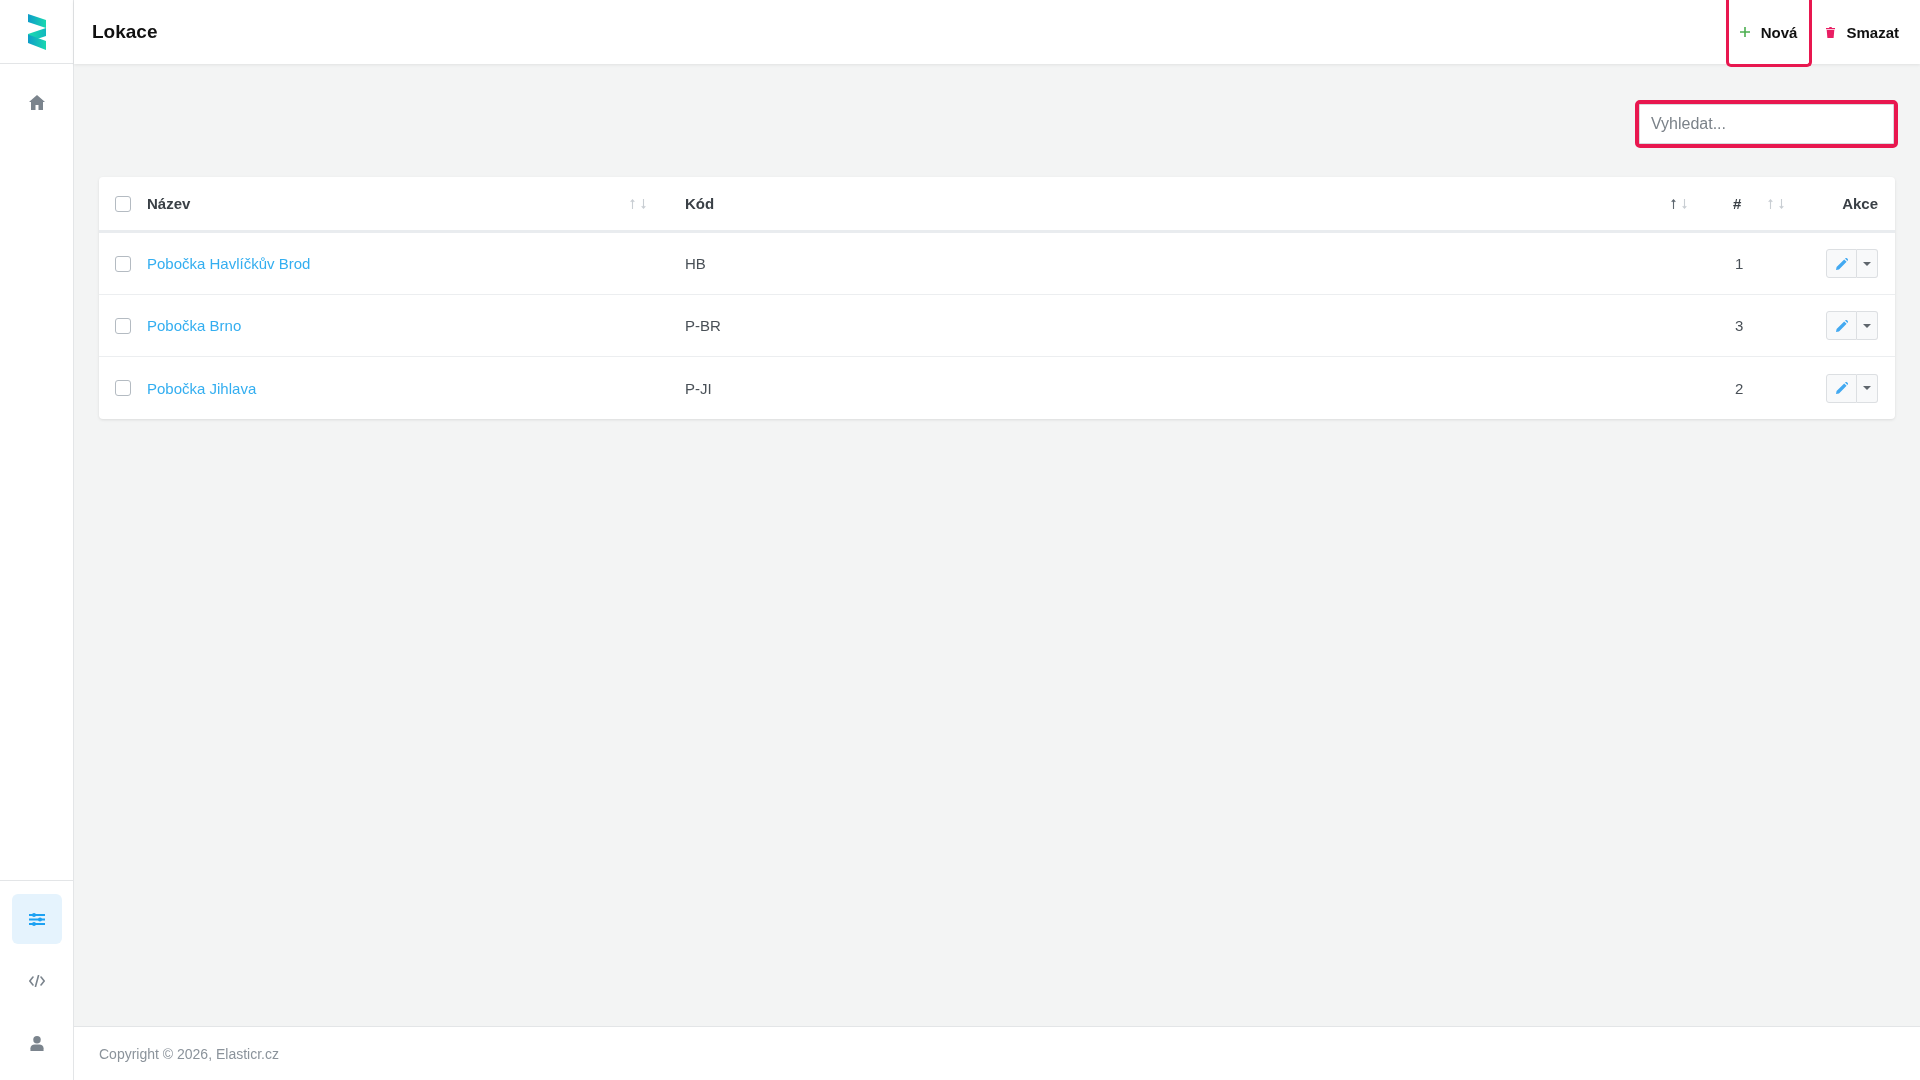 The width and height of the screenshot is (1920, 1080). What do you see at coordinates (1860, 203) in the screenshot?
I see `column-header: Akce` at bounding box center [1860, 203].